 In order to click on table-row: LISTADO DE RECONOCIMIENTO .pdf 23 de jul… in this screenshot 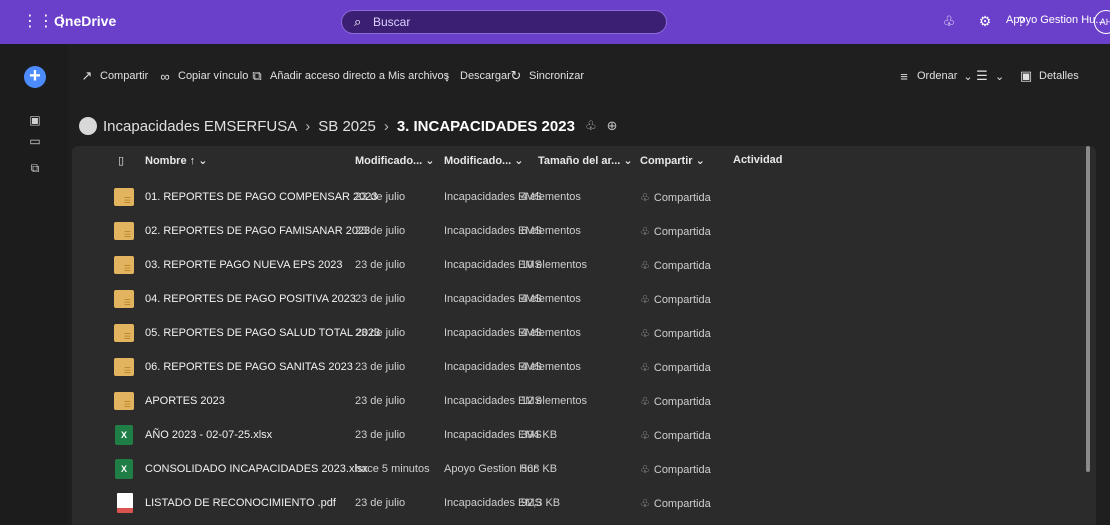, I will do `click(577, 505)`.